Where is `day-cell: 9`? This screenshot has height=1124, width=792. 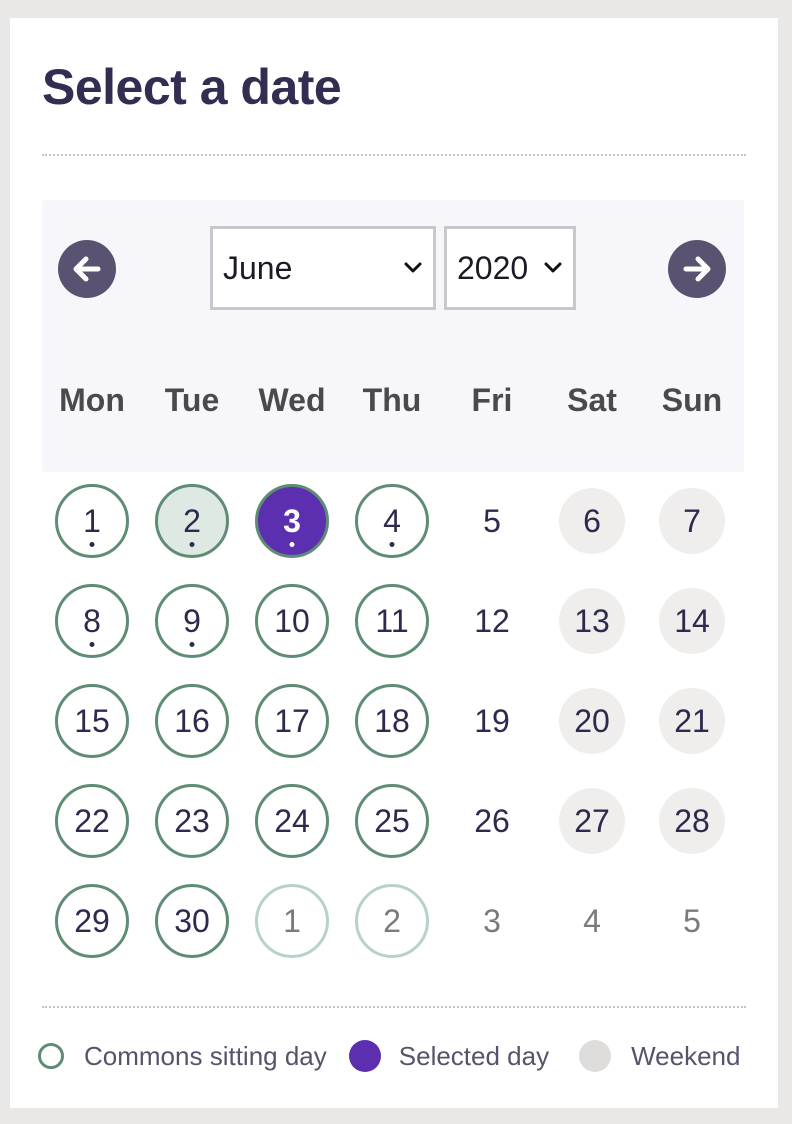
day-cell: 9 is located at coordinates (192, 621).